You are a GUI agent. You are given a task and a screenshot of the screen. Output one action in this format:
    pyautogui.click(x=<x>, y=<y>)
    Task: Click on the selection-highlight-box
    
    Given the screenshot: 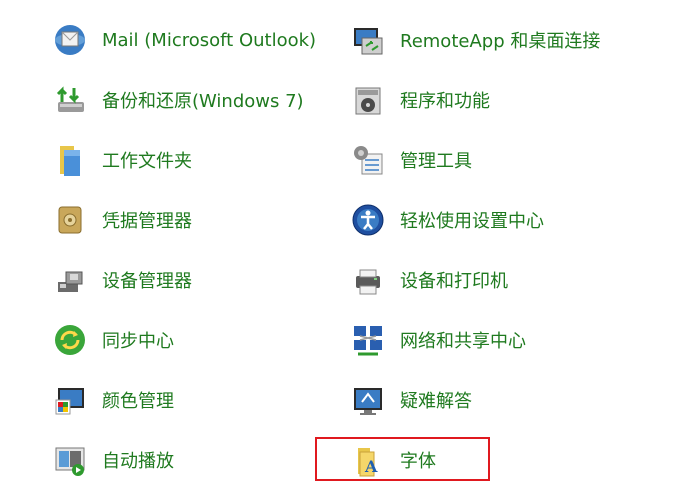 What is the action you would take?
    pyautogui.click(x=402, y=459)
    